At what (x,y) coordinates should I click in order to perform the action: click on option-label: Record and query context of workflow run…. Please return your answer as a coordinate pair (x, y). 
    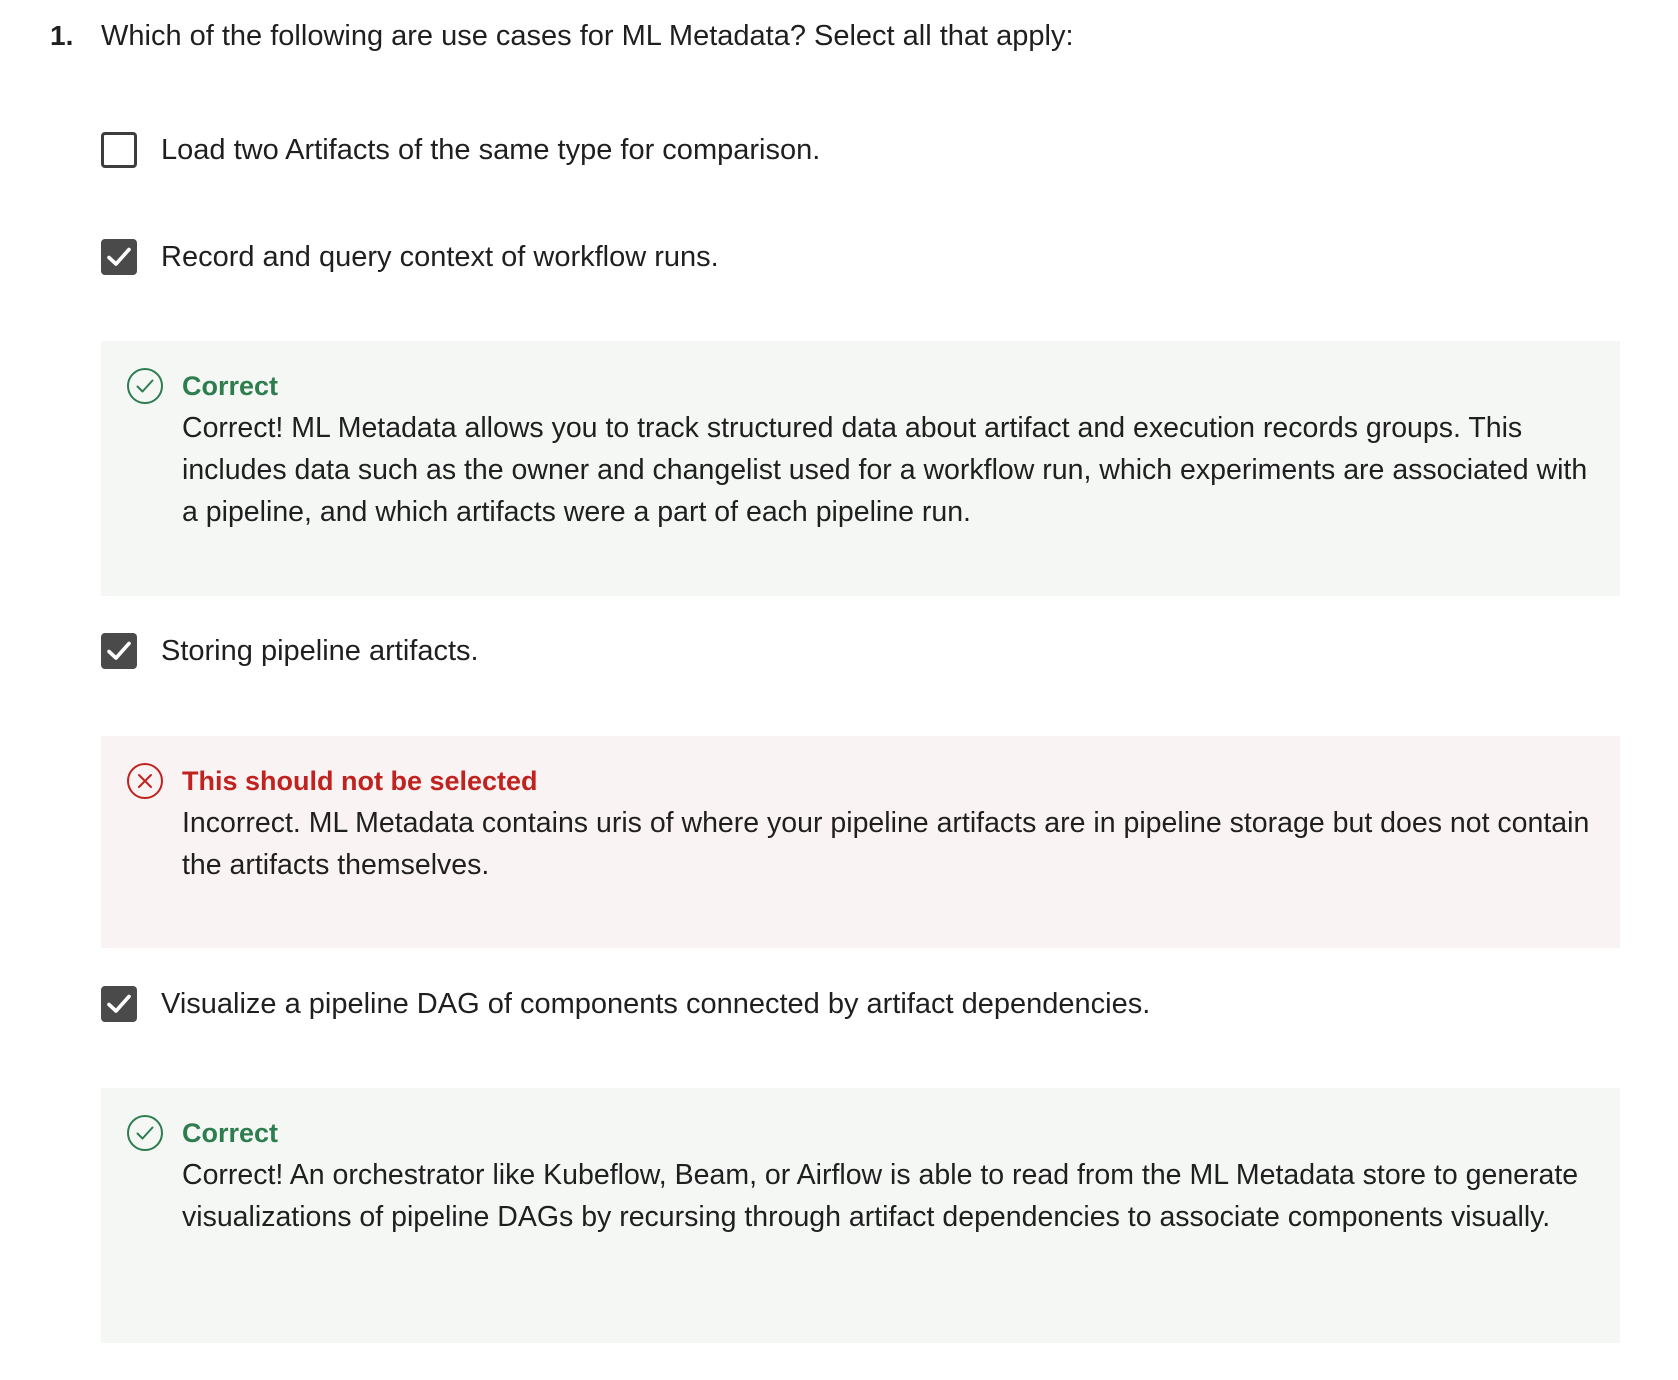
    Looking at the image, I should click on (440, 257).